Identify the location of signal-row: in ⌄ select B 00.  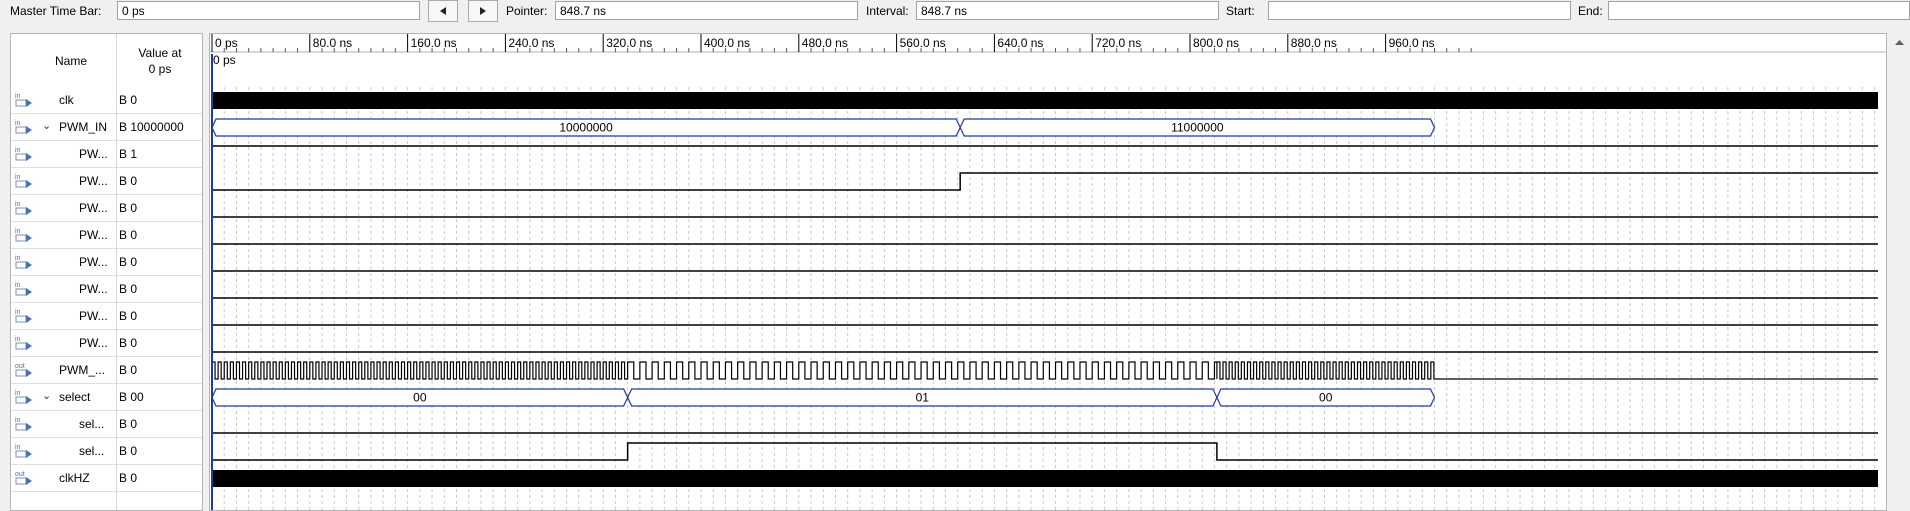
(106, 397).